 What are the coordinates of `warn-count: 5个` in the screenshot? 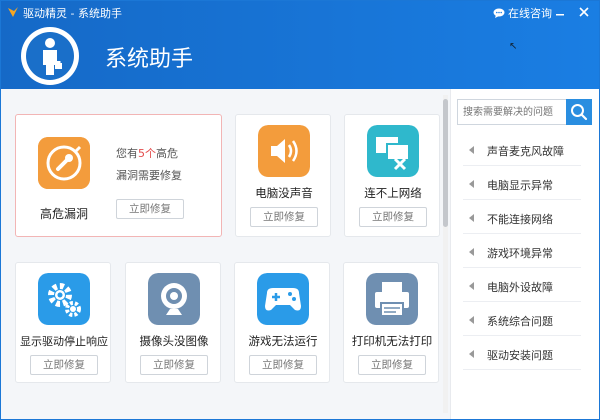 It's located at (147, 153).